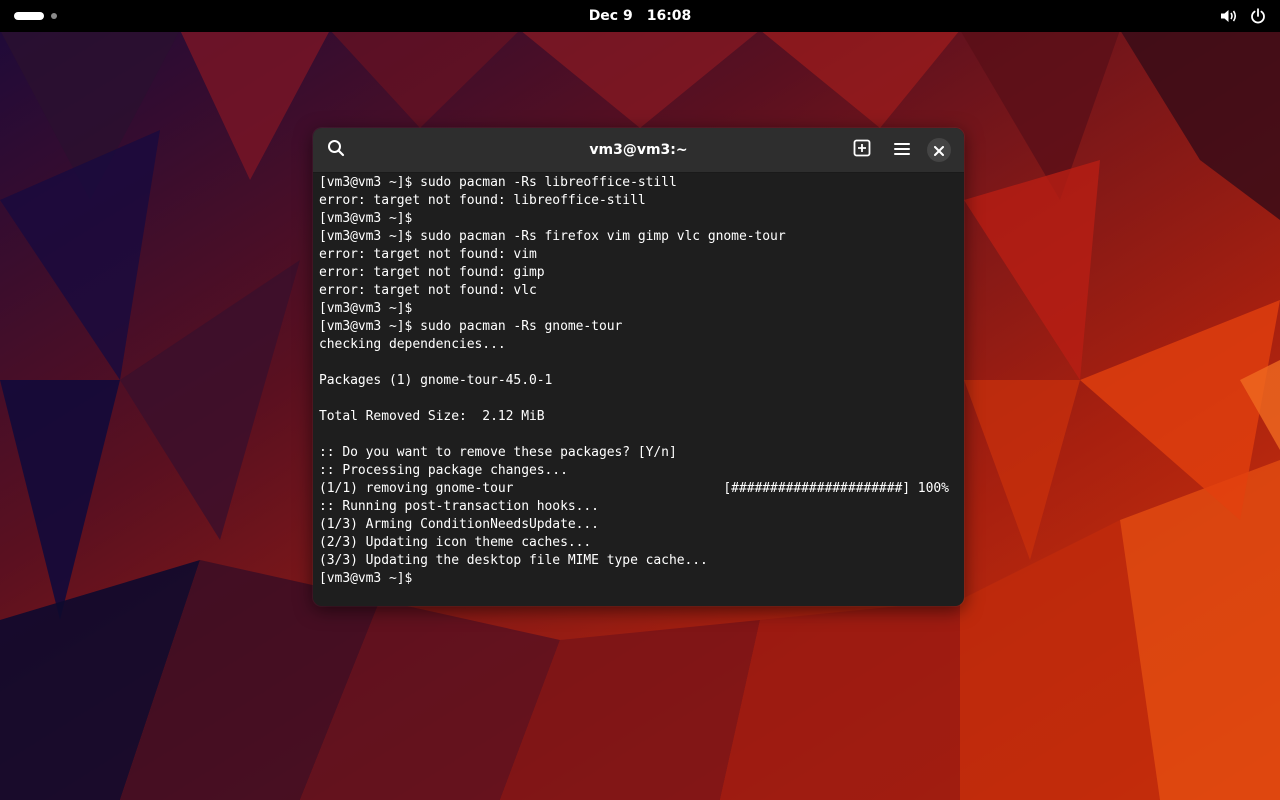 Image resolution: width=1280 pixels, height=800 pixels. I want to click on search-button, so click(336, 150).